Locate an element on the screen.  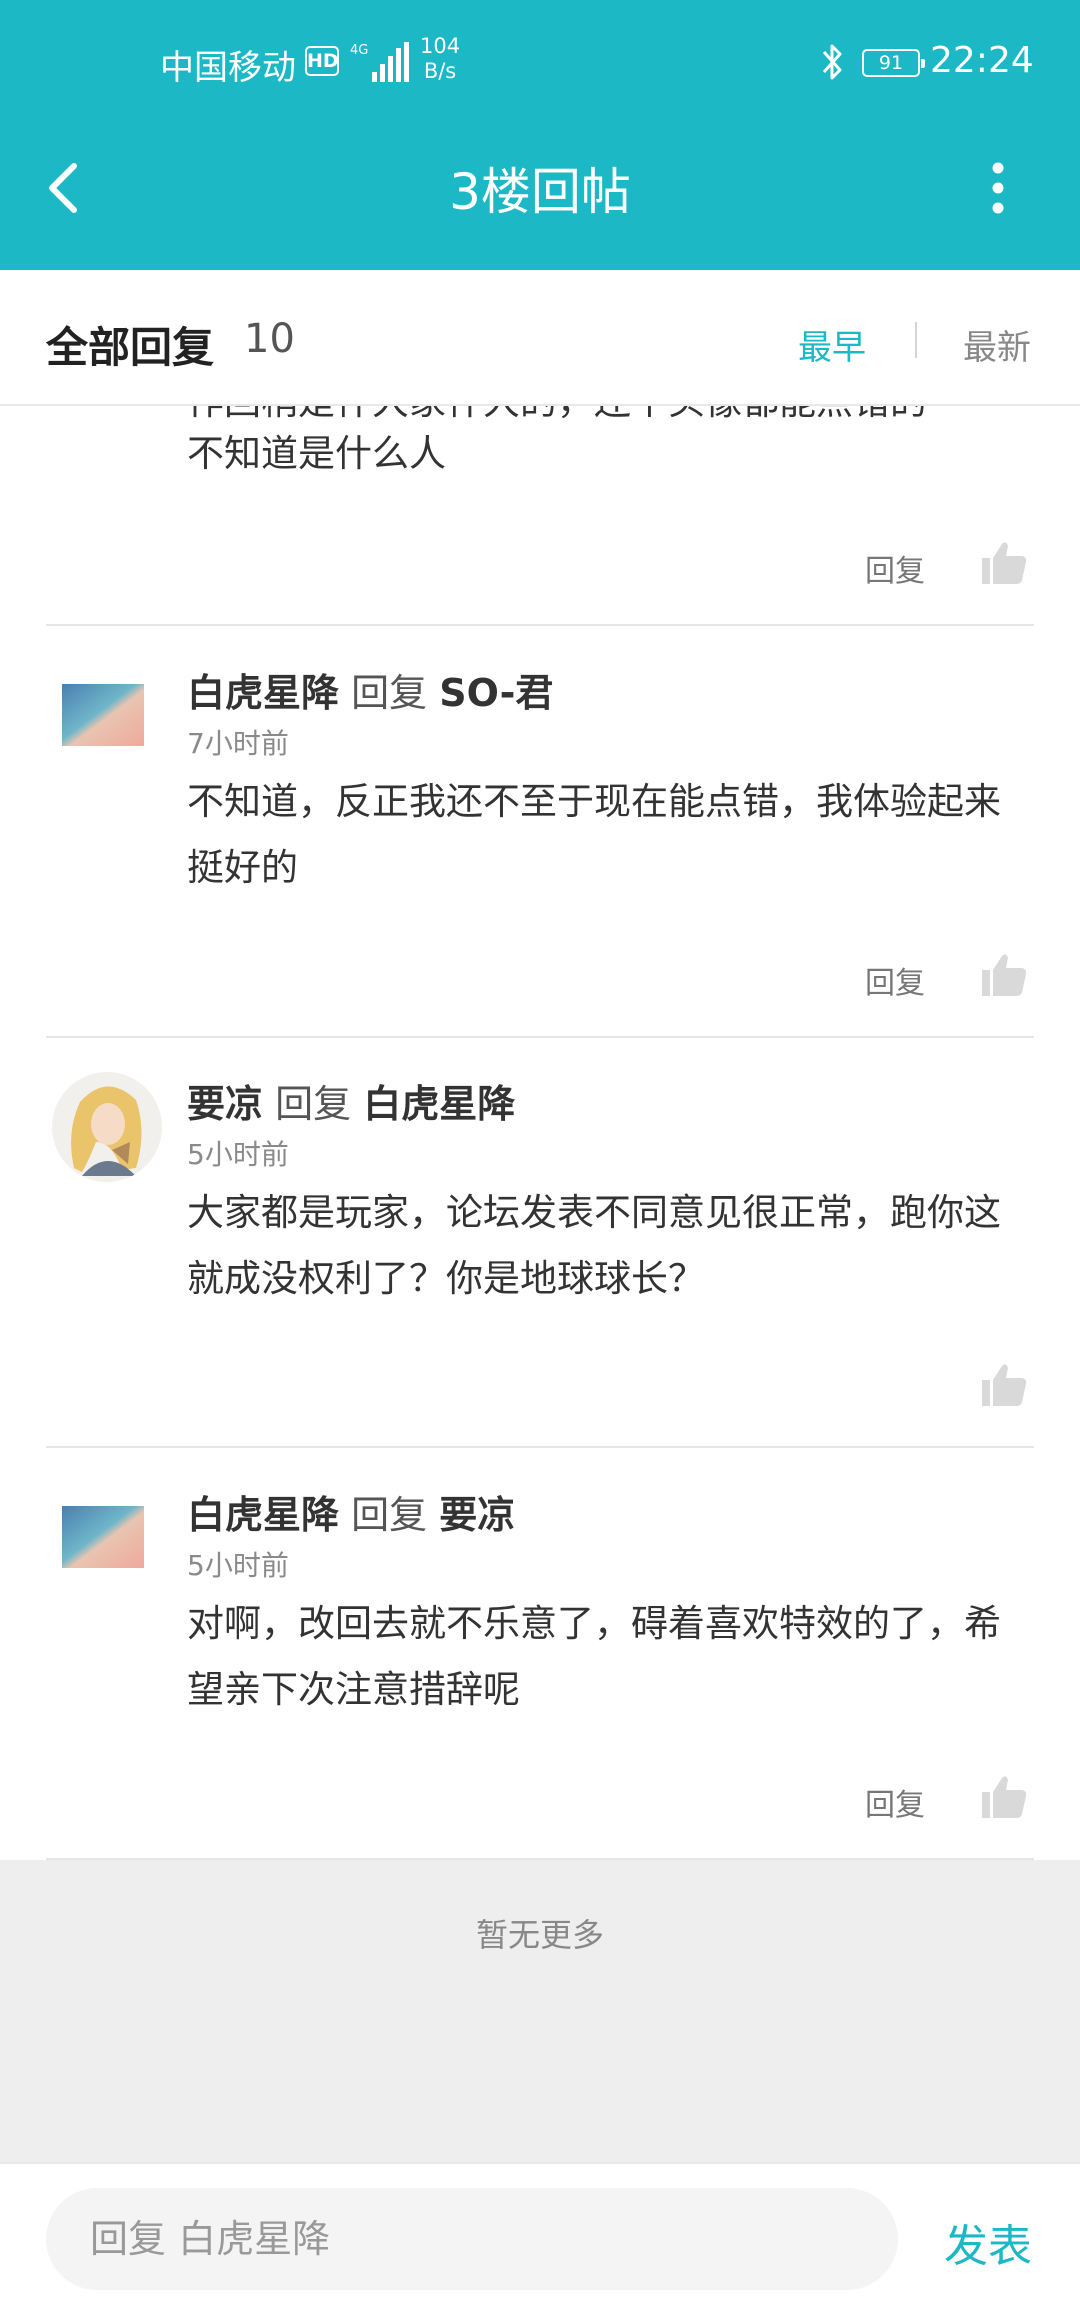
comment-time: 7小时前 is located at coordinates (238, 743).